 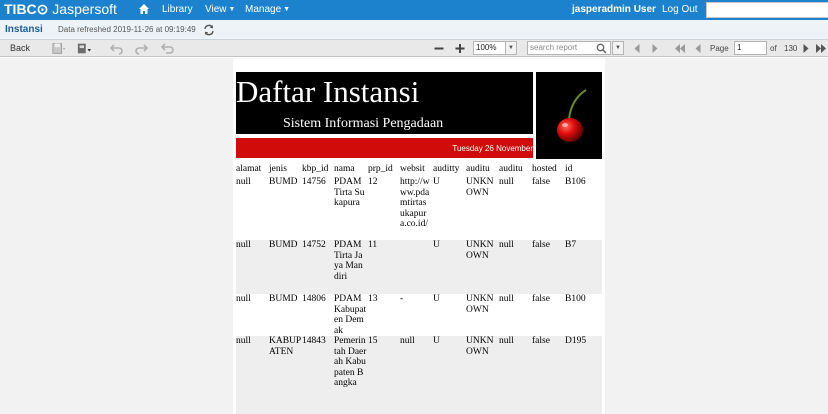 I want to click on brand-tibco: TIBC⊙, so click(x=26, y=9).